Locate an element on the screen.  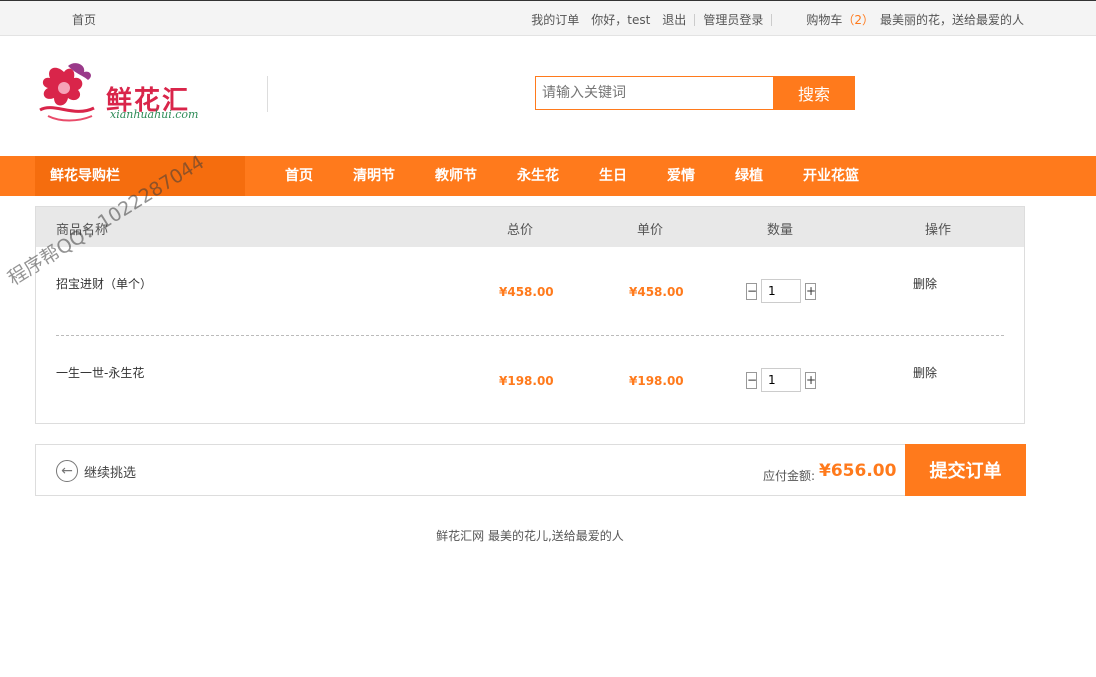
continue-shopping-link: ← 继续挑选 is located at coordinates (96, 471).